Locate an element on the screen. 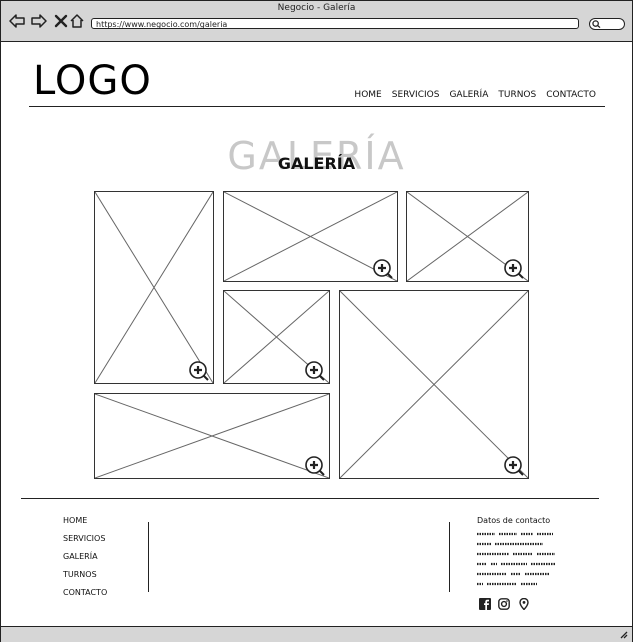 The height and width of the screenshot is (642, 633). logo: LOGO is located at coordinates (92, 81).